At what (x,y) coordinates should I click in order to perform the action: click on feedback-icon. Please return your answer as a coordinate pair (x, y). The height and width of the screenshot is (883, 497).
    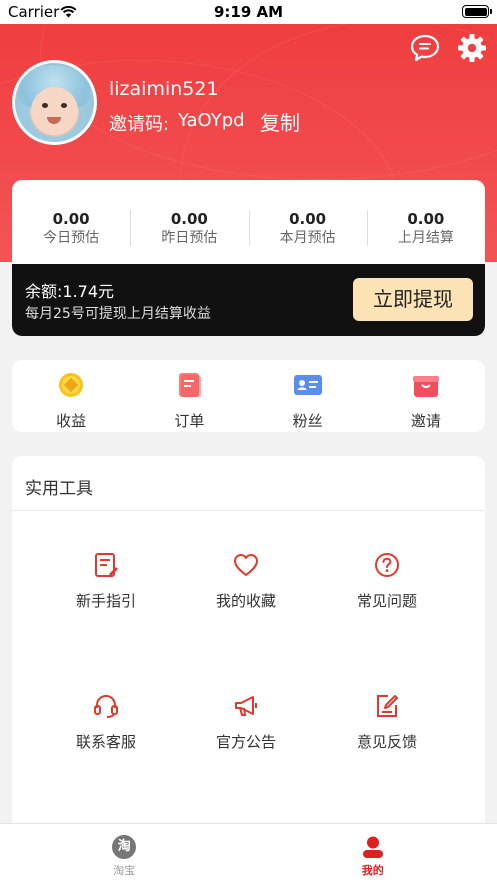
    Looking at the image, I should click on (387, 706).